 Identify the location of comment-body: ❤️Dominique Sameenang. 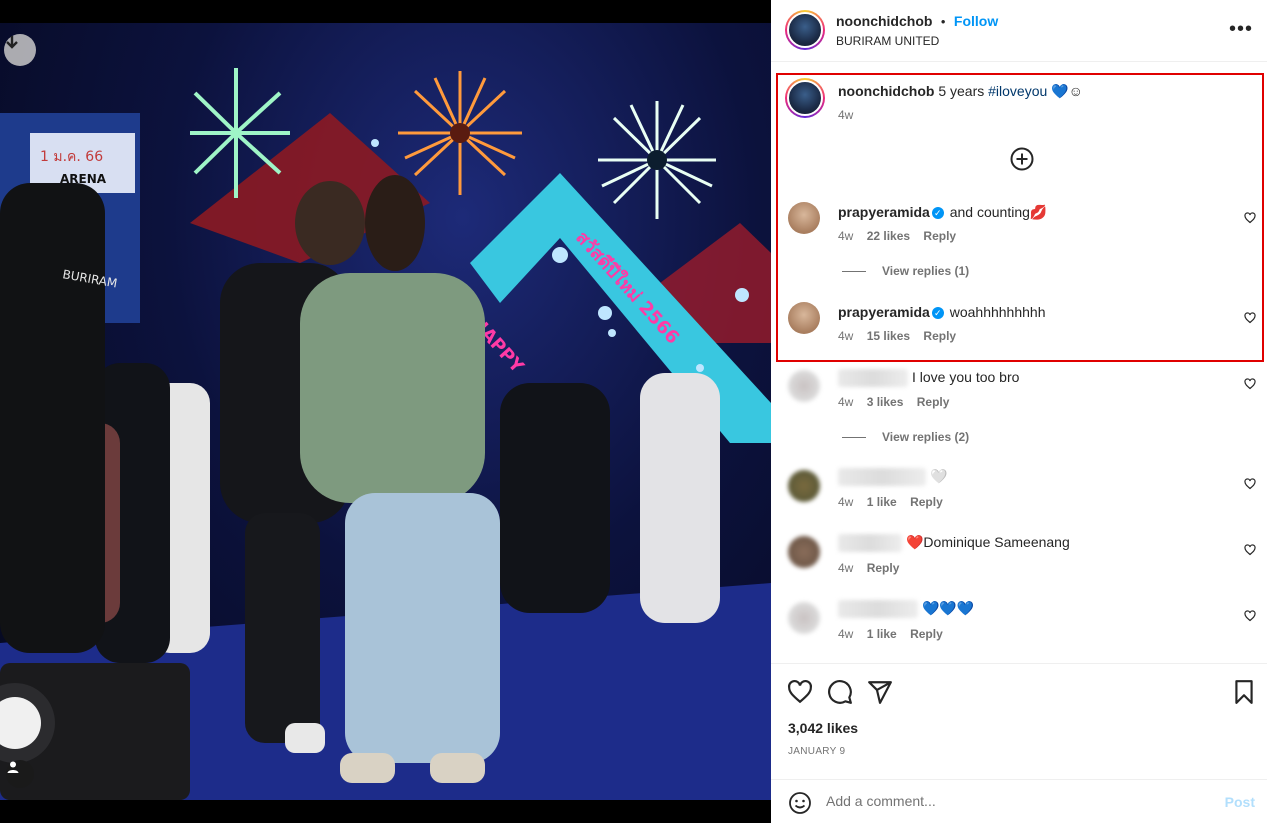
(988, 542).